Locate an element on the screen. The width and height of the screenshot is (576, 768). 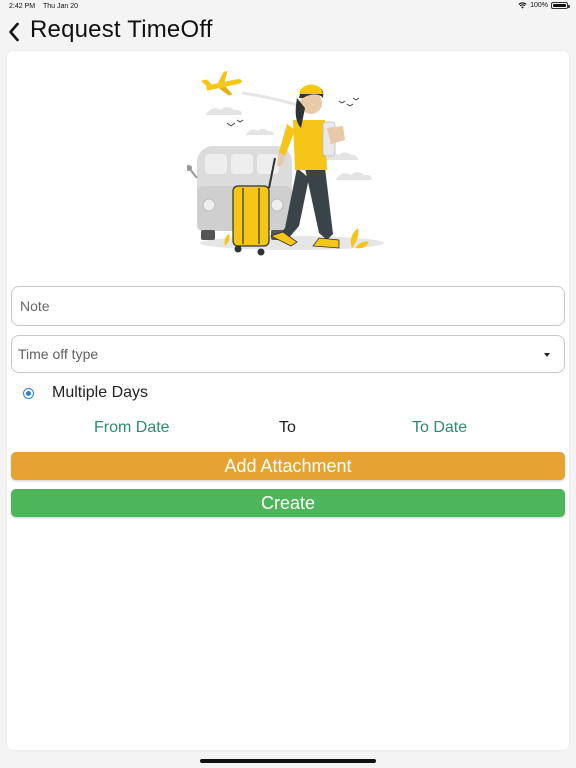
add-attachment-button: Add Attachment is located at coordinates (288, 466).